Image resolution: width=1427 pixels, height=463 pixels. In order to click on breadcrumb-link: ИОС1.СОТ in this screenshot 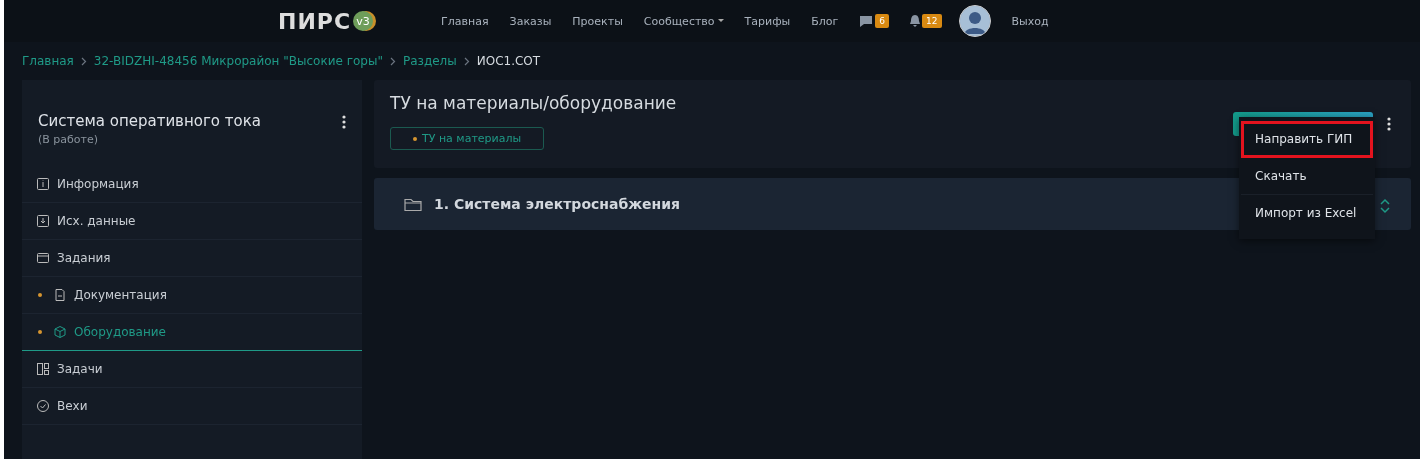, I will do `click(508, 61)`.